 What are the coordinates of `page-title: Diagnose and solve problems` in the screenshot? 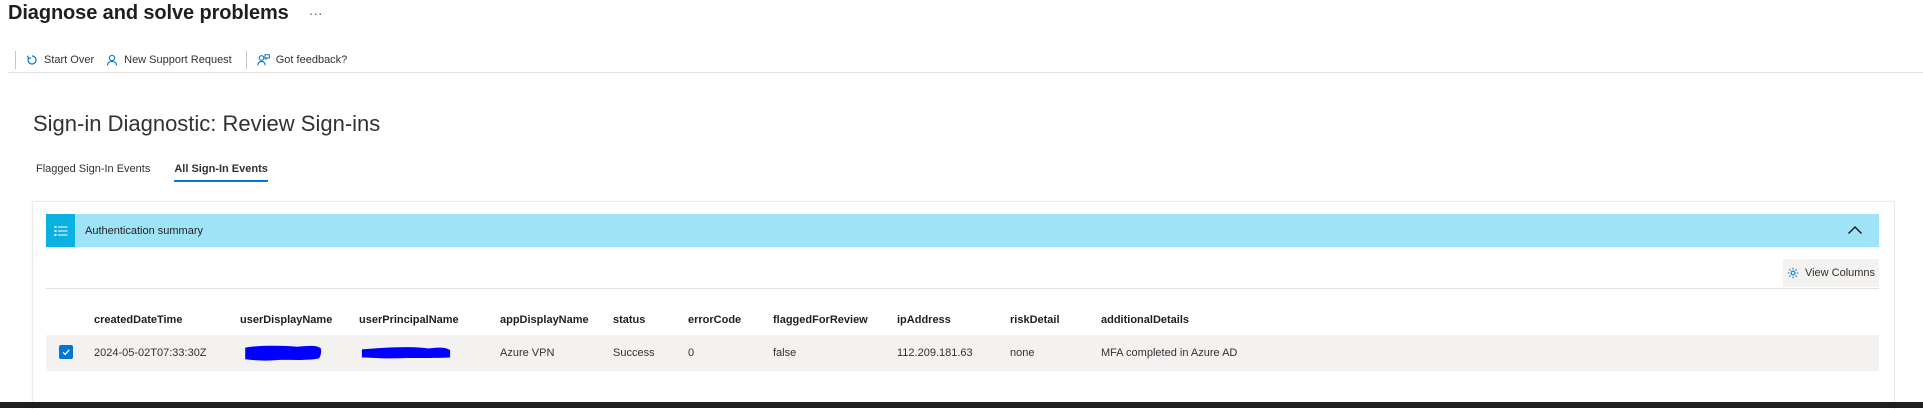 It's located at (148, 12).